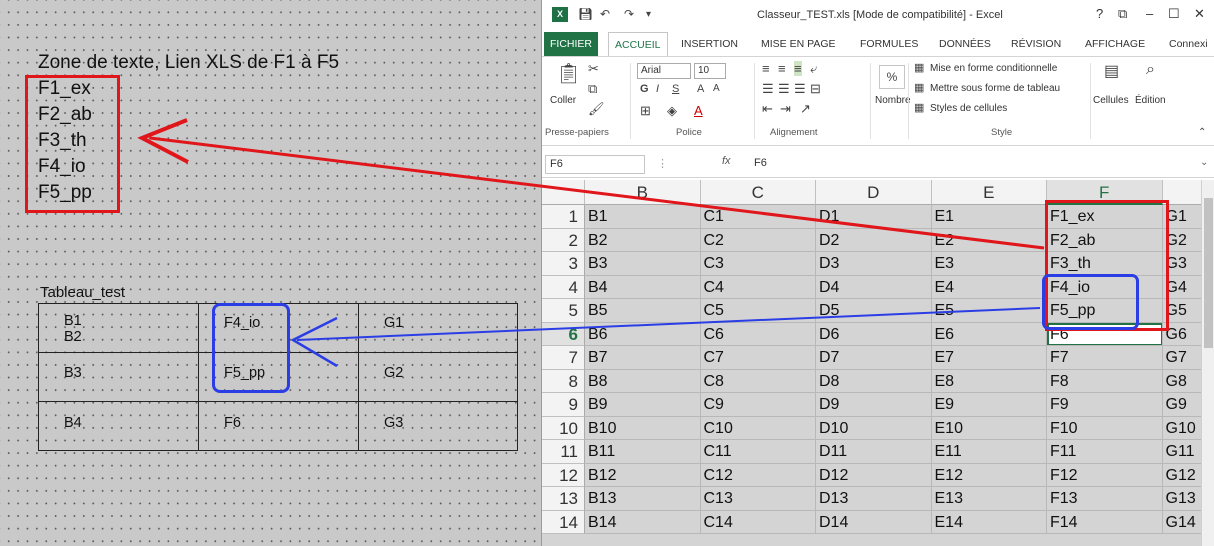  Describe the element at coordinates (668, 324) in the screenshot. I see `blue-arrow-line` at that location.